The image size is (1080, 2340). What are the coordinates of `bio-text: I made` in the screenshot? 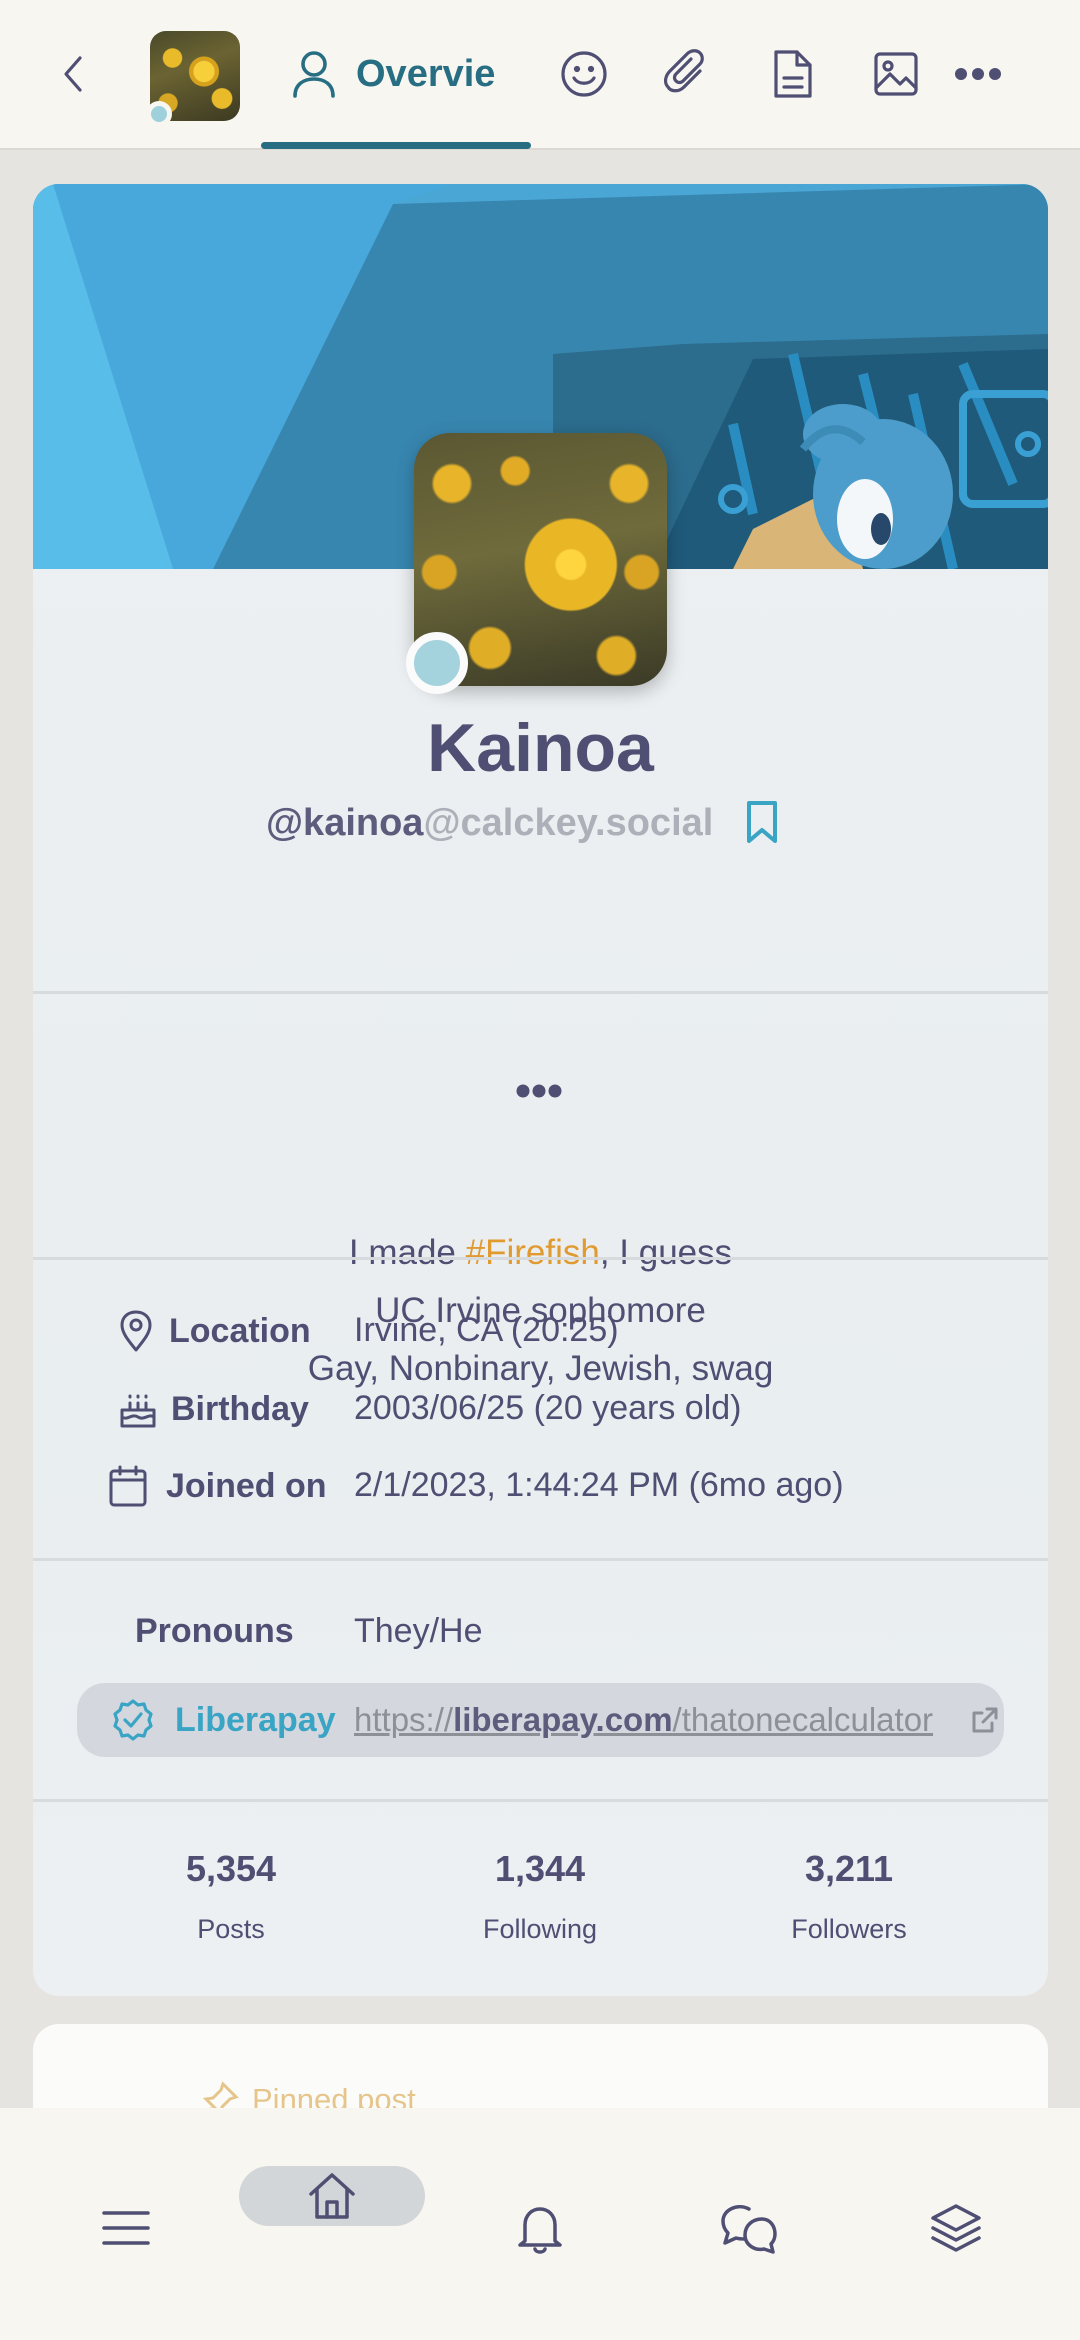 It's located at (407, 1252).